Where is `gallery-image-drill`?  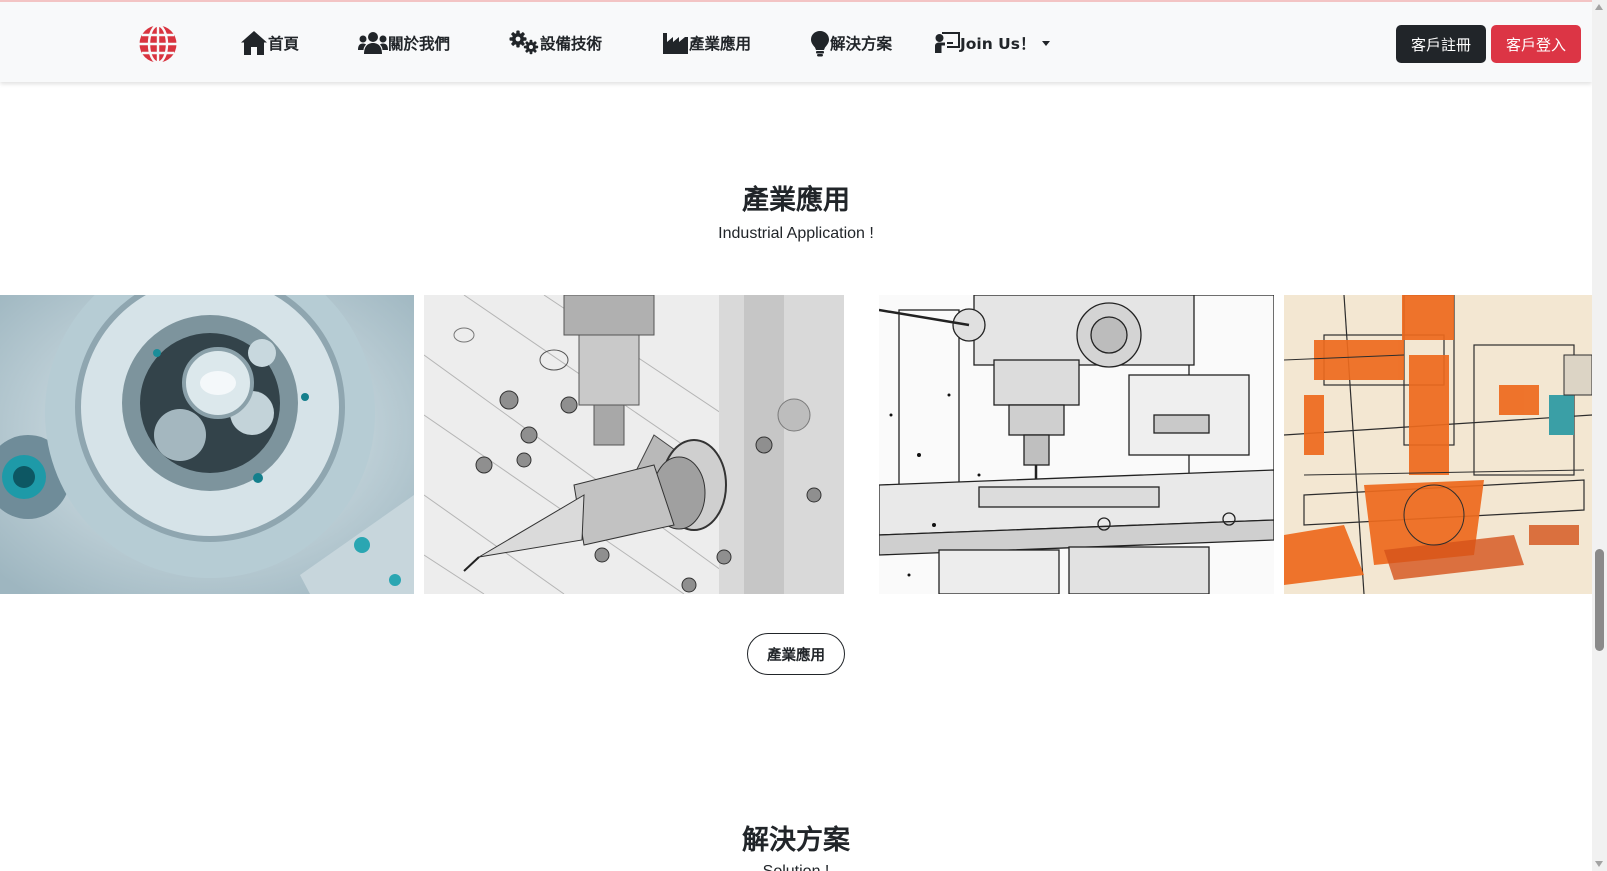 gallery-image-drill is located at coordinates (634, 444).